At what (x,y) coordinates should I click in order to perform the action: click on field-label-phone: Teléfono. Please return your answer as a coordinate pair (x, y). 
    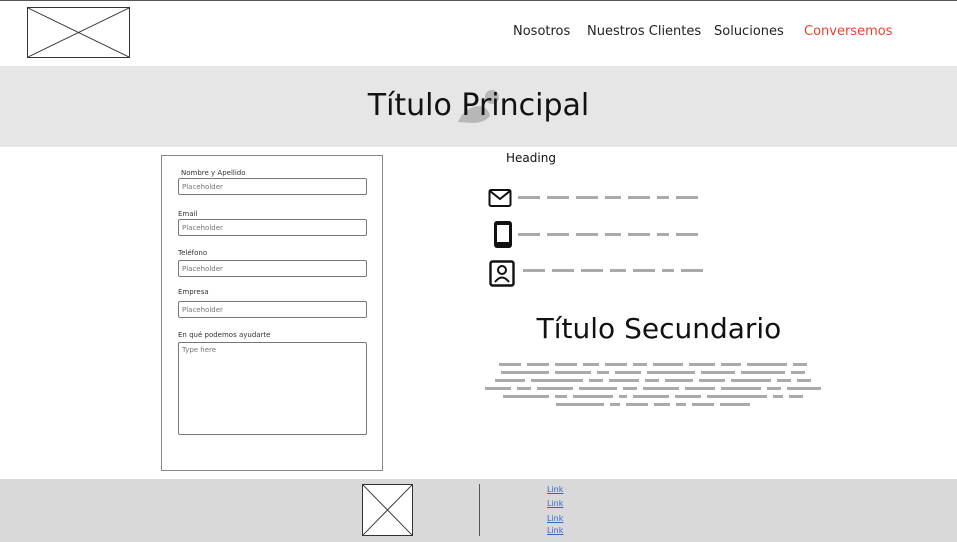
    Looking at the image, I should click on (193, 253).